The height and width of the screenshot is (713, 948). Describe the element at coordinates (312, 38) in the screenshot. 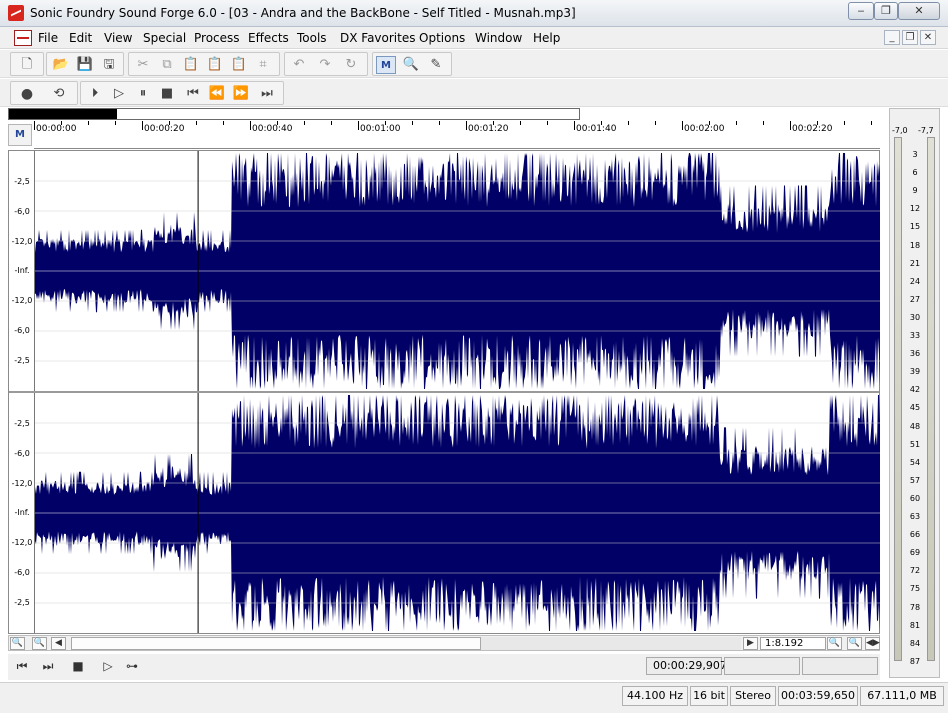

I see `menu-tools: Tools` at that location.